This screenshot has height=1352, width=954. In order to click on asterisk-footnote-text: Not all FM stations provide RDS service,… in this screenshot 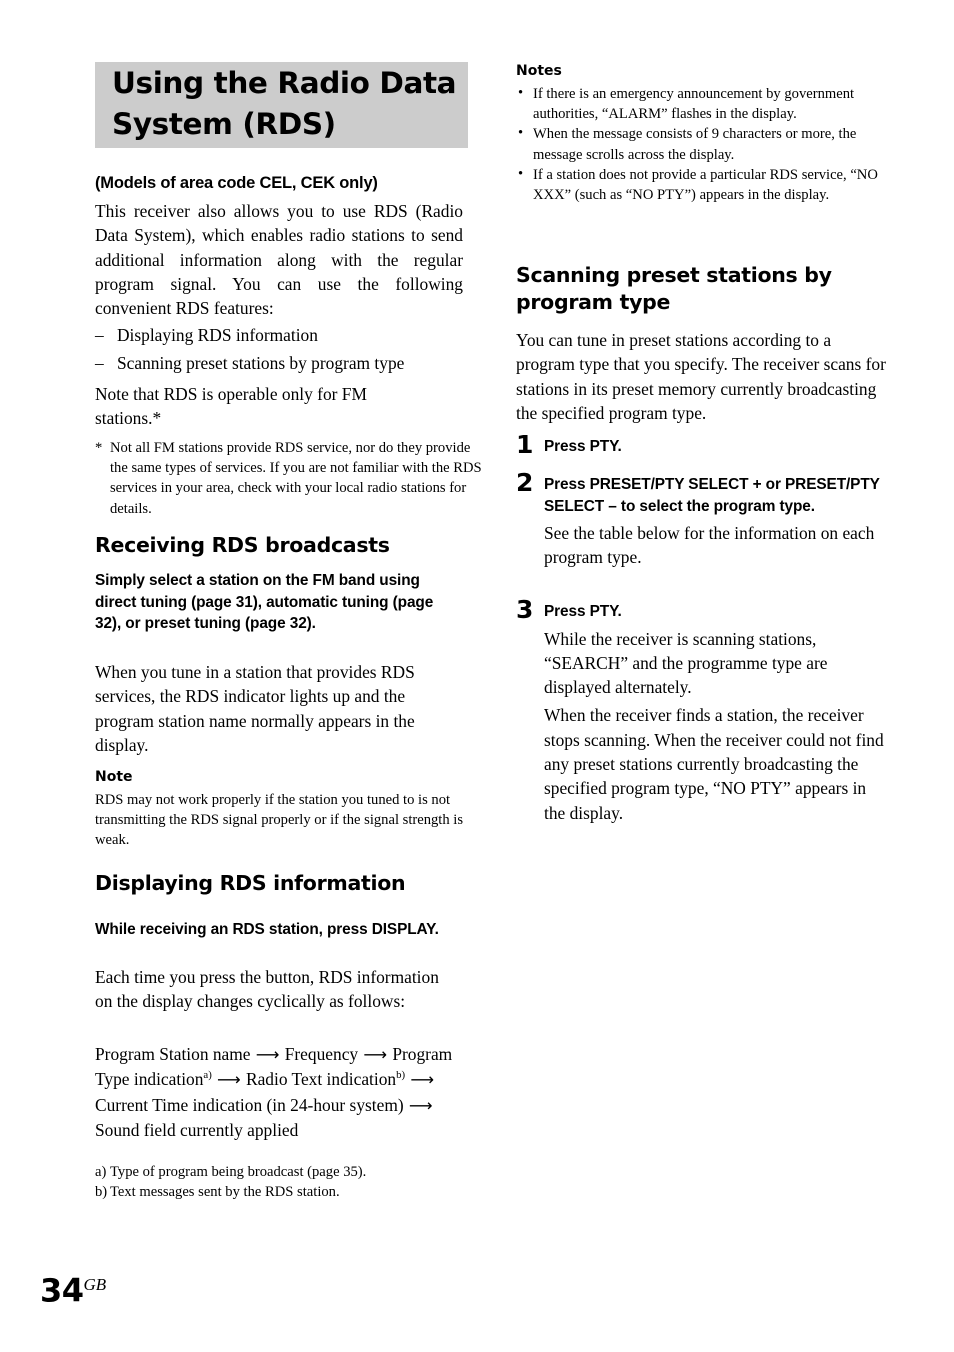, I will do `click(296, 478)`.